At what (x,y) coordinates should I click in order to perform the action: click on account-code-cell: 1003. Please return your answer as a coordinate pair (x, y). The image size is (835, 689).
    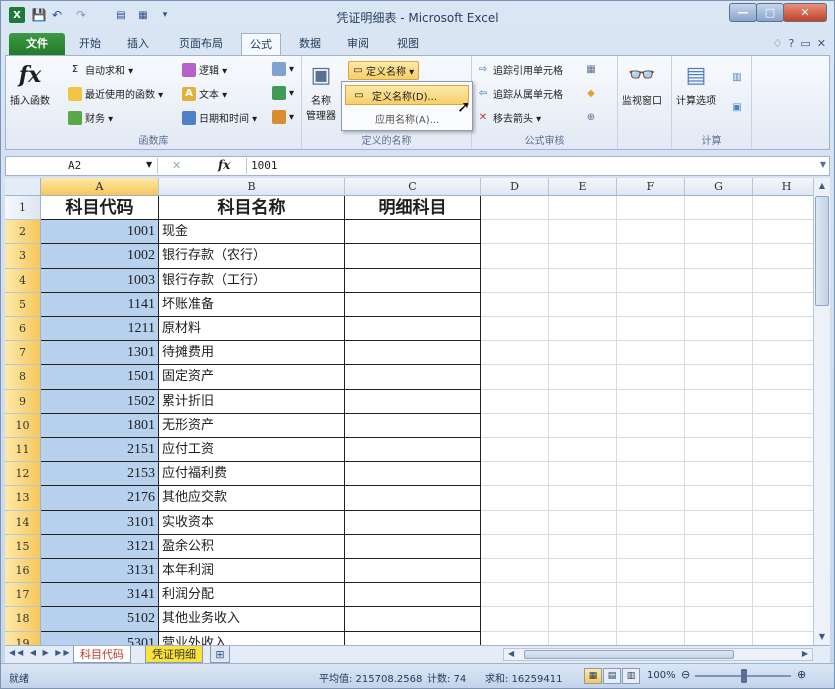
    Looking at the image, I should click on (100, 280).